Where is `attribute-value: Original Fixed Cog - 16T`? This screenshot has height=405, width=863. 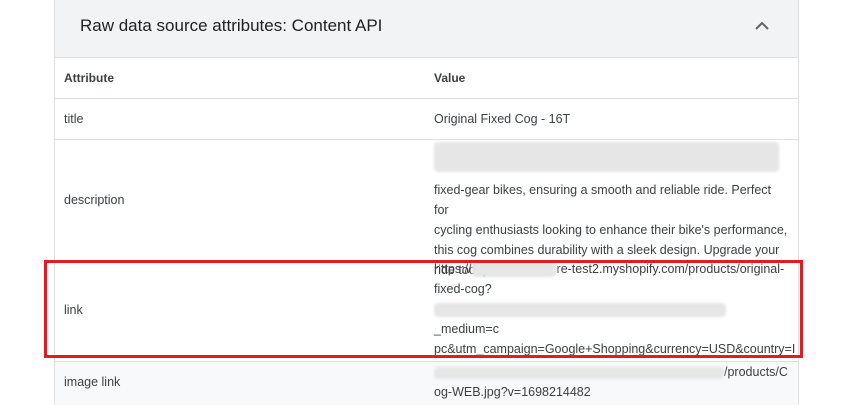 attribute-value: Original Fixed Cog - 16T is located at coordinates (502, 119).